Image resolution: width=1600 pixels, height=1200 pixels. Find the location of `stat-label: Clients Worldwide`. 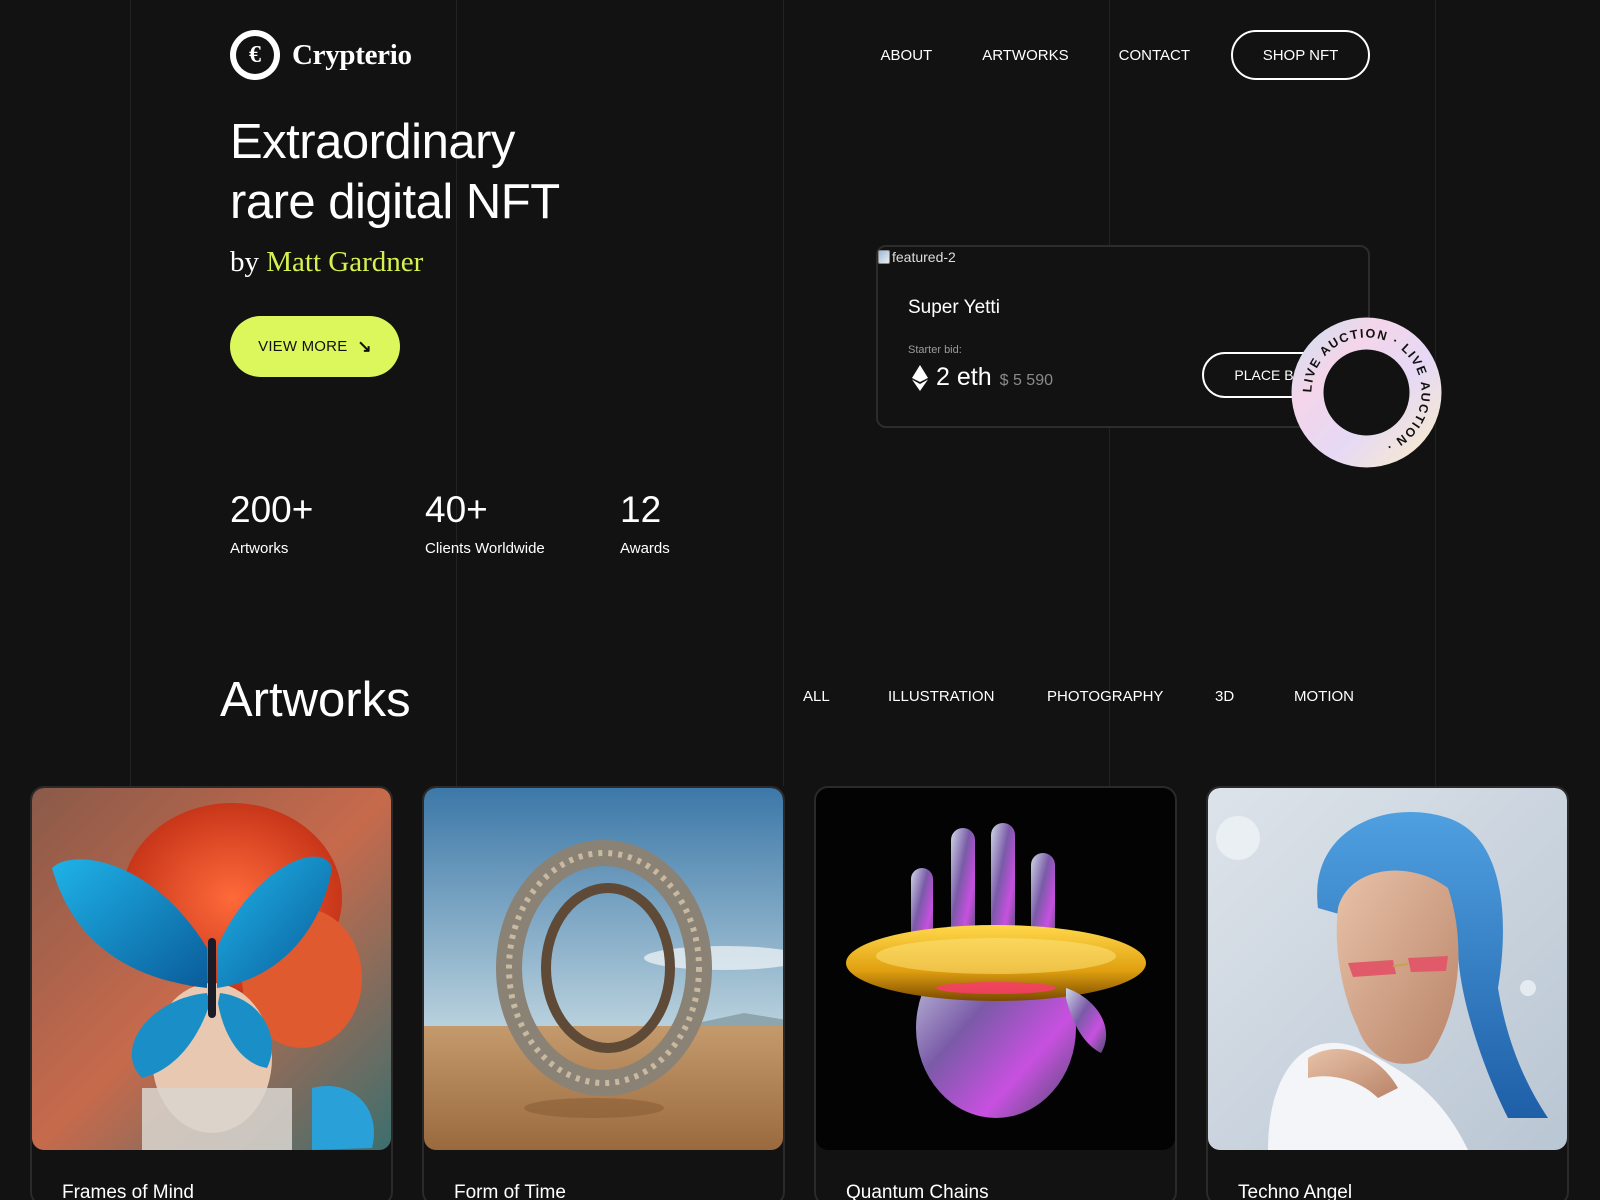

stat-label: Clients Worldwide is located at coordinates (485, 548).